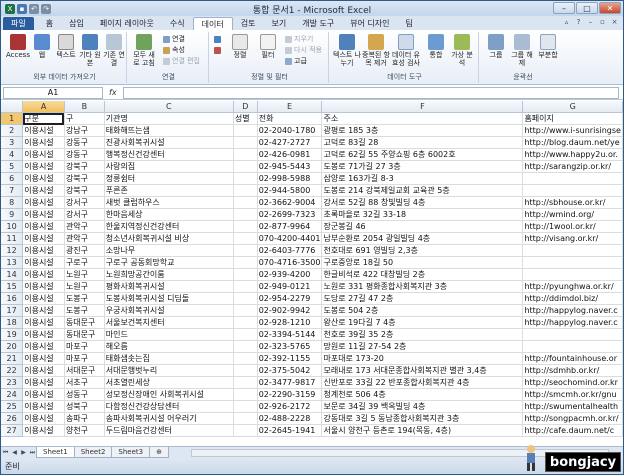 The height and width of the screenshot is (475, 624). Describe the element at coordinates (422, 359) in the screenshot. I see `cell: 마포대로 173-20` at that location.